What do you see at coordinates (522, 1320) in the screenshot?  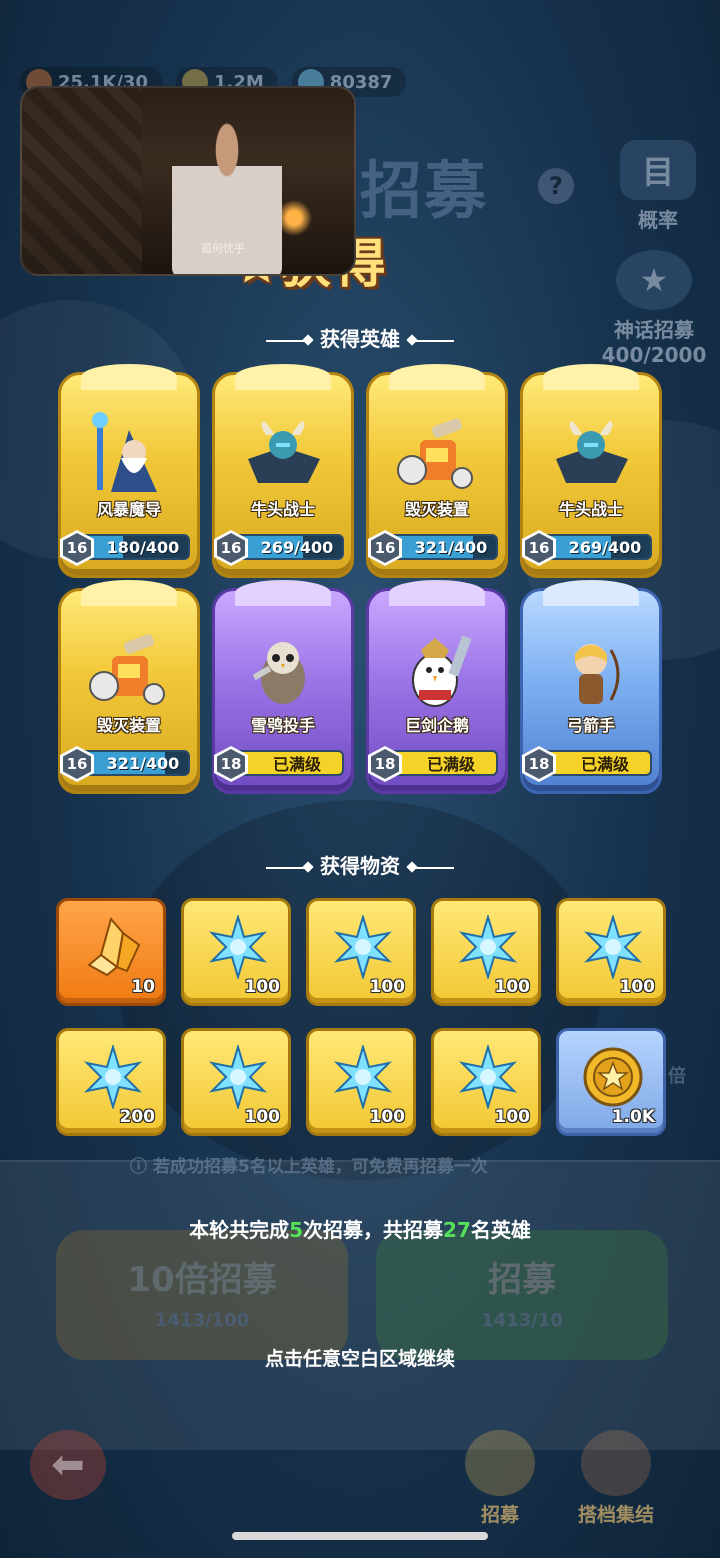 I see `single-recruit-cost: 1413/10` at bounding box center [522, 1320].